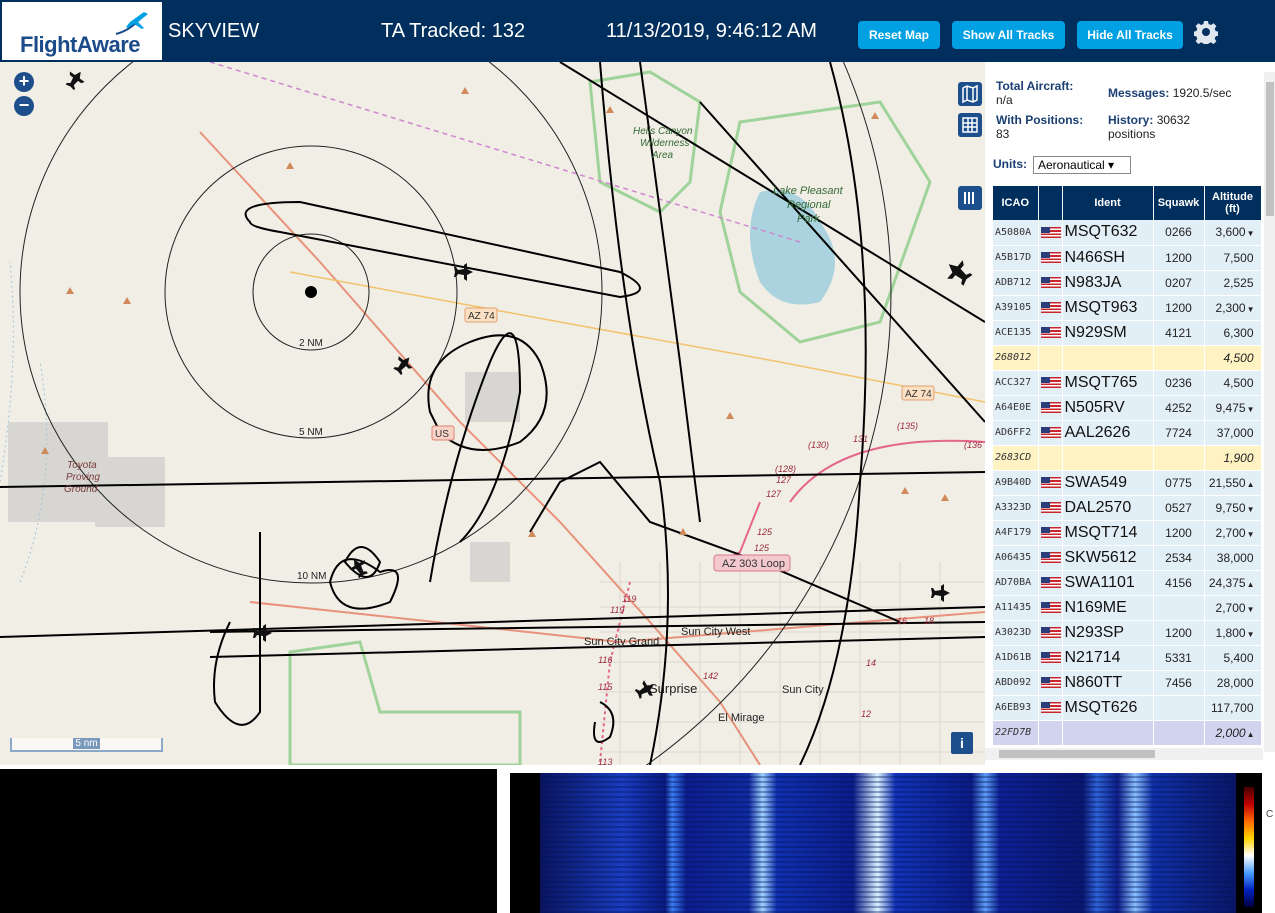  What do you see at coordinates (1130, 35) in the screenshot?
I see `hide-all-tracks-button: Hide All Tracks` at bounding box center [1130, 35].